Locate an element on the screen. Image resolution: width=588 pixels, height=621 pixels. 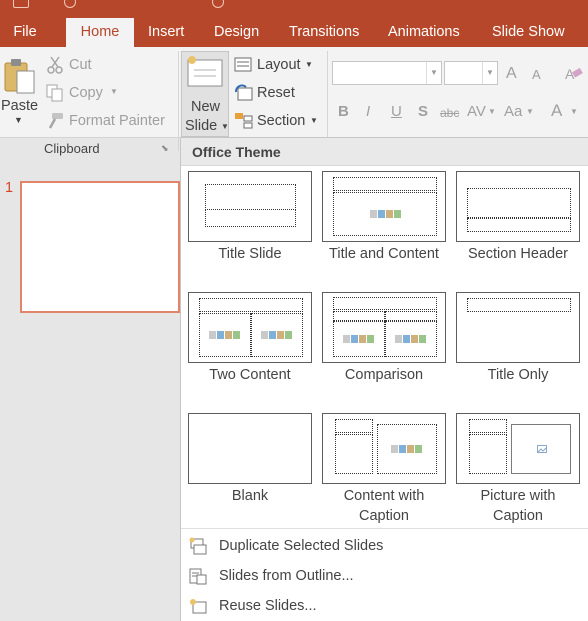
layout-two-content is located at coordinates (250, 327).